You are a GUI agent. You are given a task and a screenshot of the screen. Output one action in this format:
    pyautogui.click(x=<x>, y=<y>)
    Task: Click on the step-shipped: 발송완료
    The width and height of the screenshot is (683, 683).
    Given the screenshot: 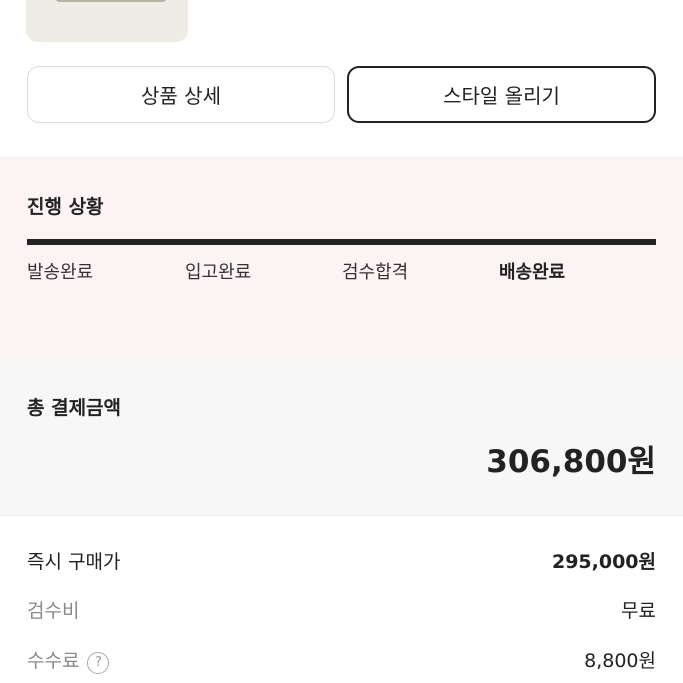 What is the action you would take?
    pyautogui.click(x=60, y=272)
    